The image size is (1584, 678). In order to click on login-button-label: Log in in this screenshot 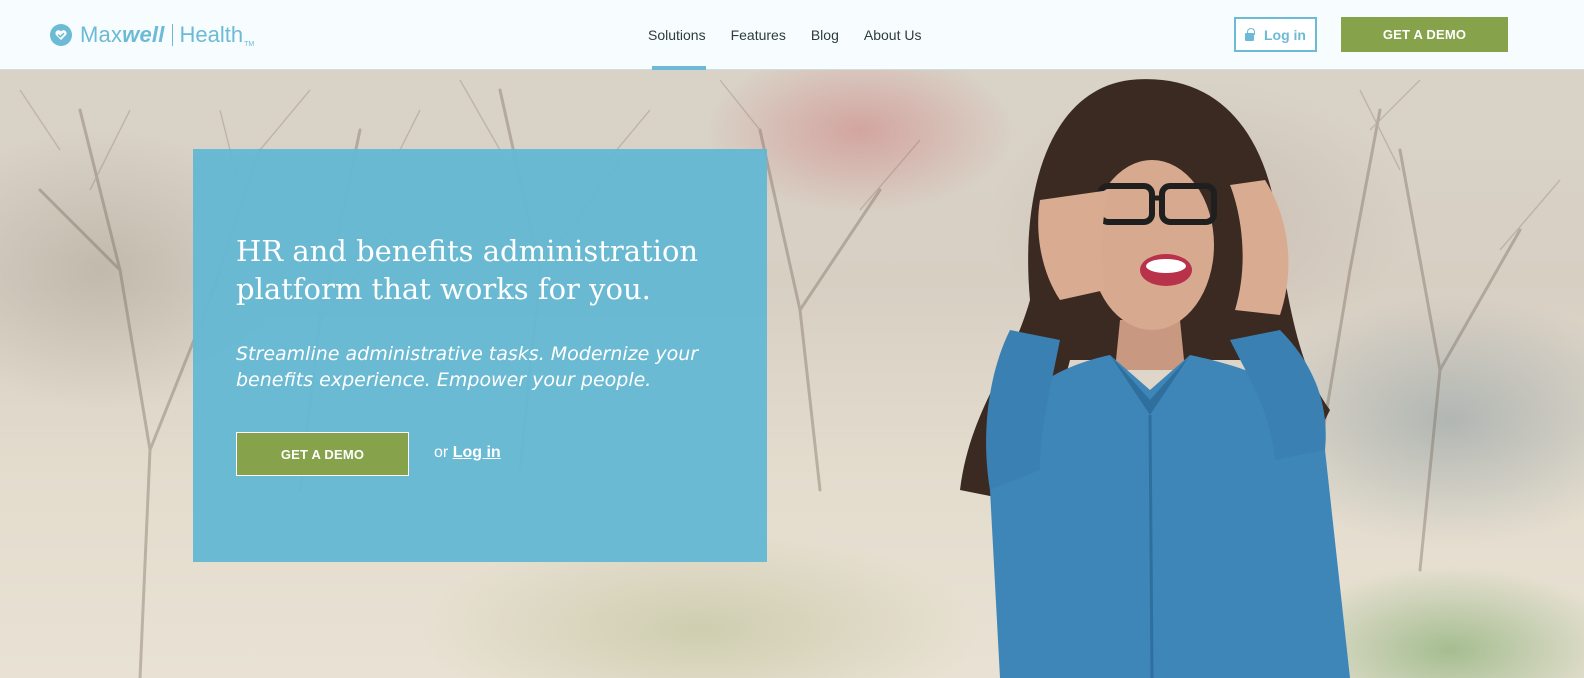, I will do `click(1285, 34)`.